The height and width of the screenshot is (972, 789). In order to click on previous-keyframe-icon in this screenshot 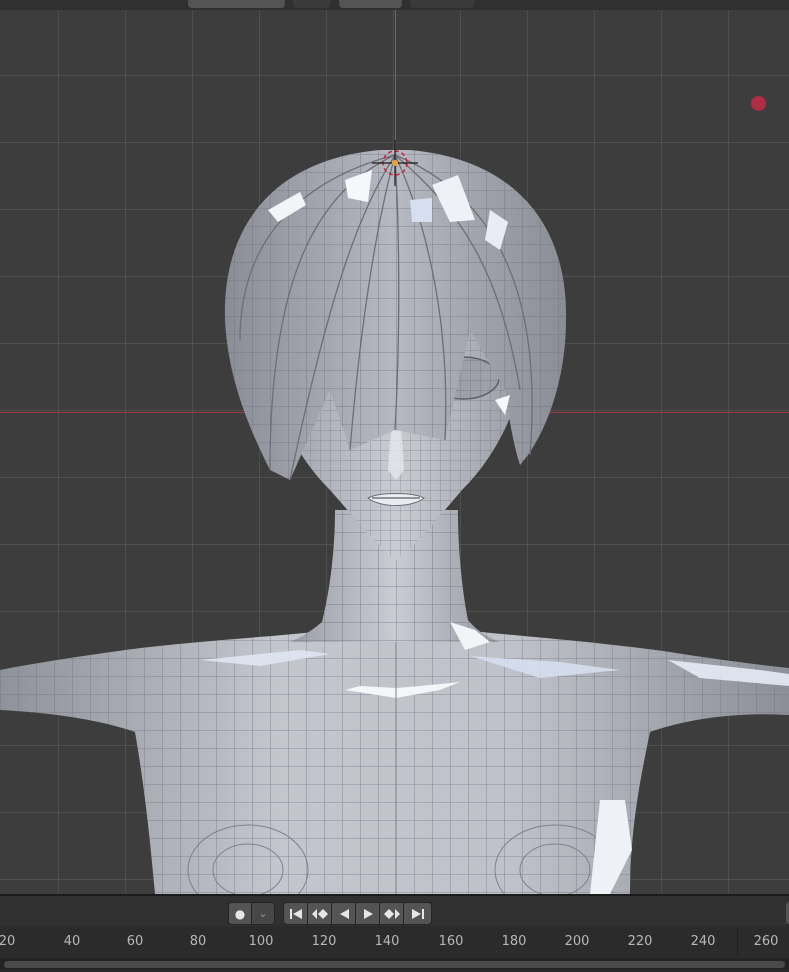, I will do `click(319, 913)`.